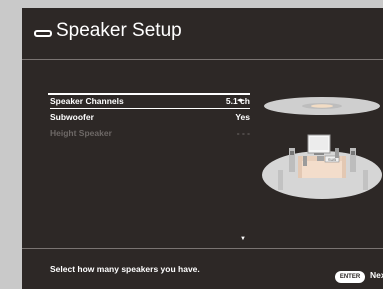 This screenshot has width=383, height=289. Describe the element at coordinates (87, 101) in the screenshot. I see `setting-label: Speaker Channels` at that location.